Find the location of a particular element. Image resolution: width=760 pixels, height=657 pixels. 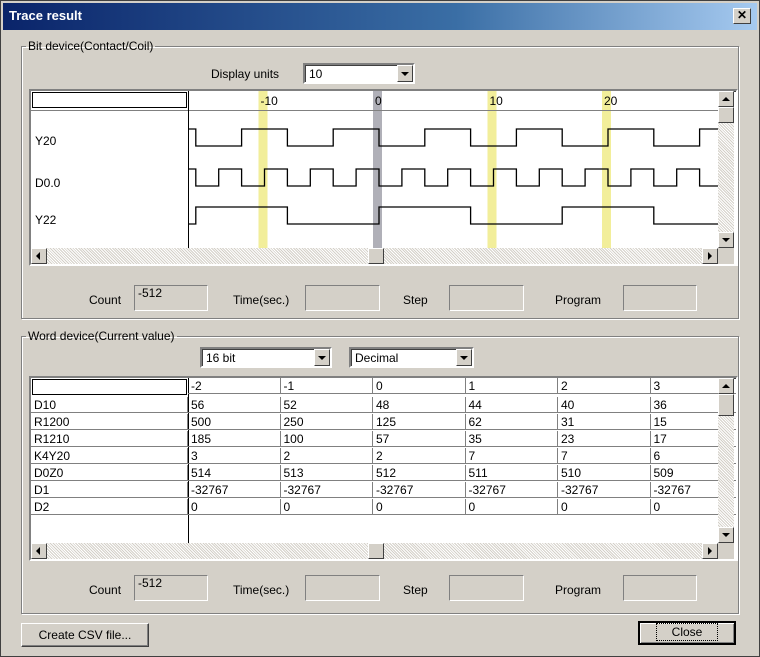

table-cell: 23 is located at coordinates (604, 439).